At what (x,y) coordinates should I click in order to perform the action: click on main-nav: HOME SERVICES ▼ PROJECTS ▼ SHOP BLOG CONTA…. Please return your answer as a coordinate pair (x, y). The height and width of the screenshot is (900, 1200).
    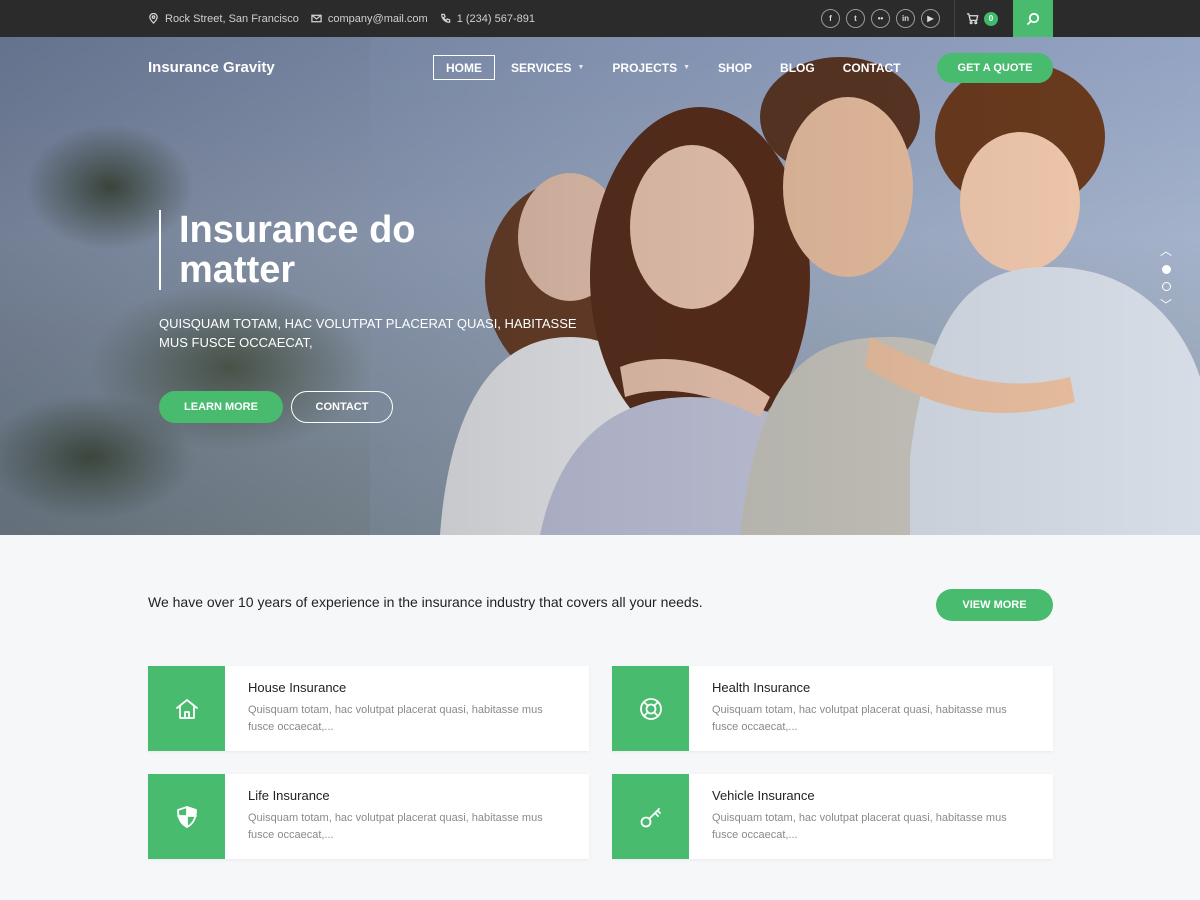
    Looking at the image, I should click on (675, 67).